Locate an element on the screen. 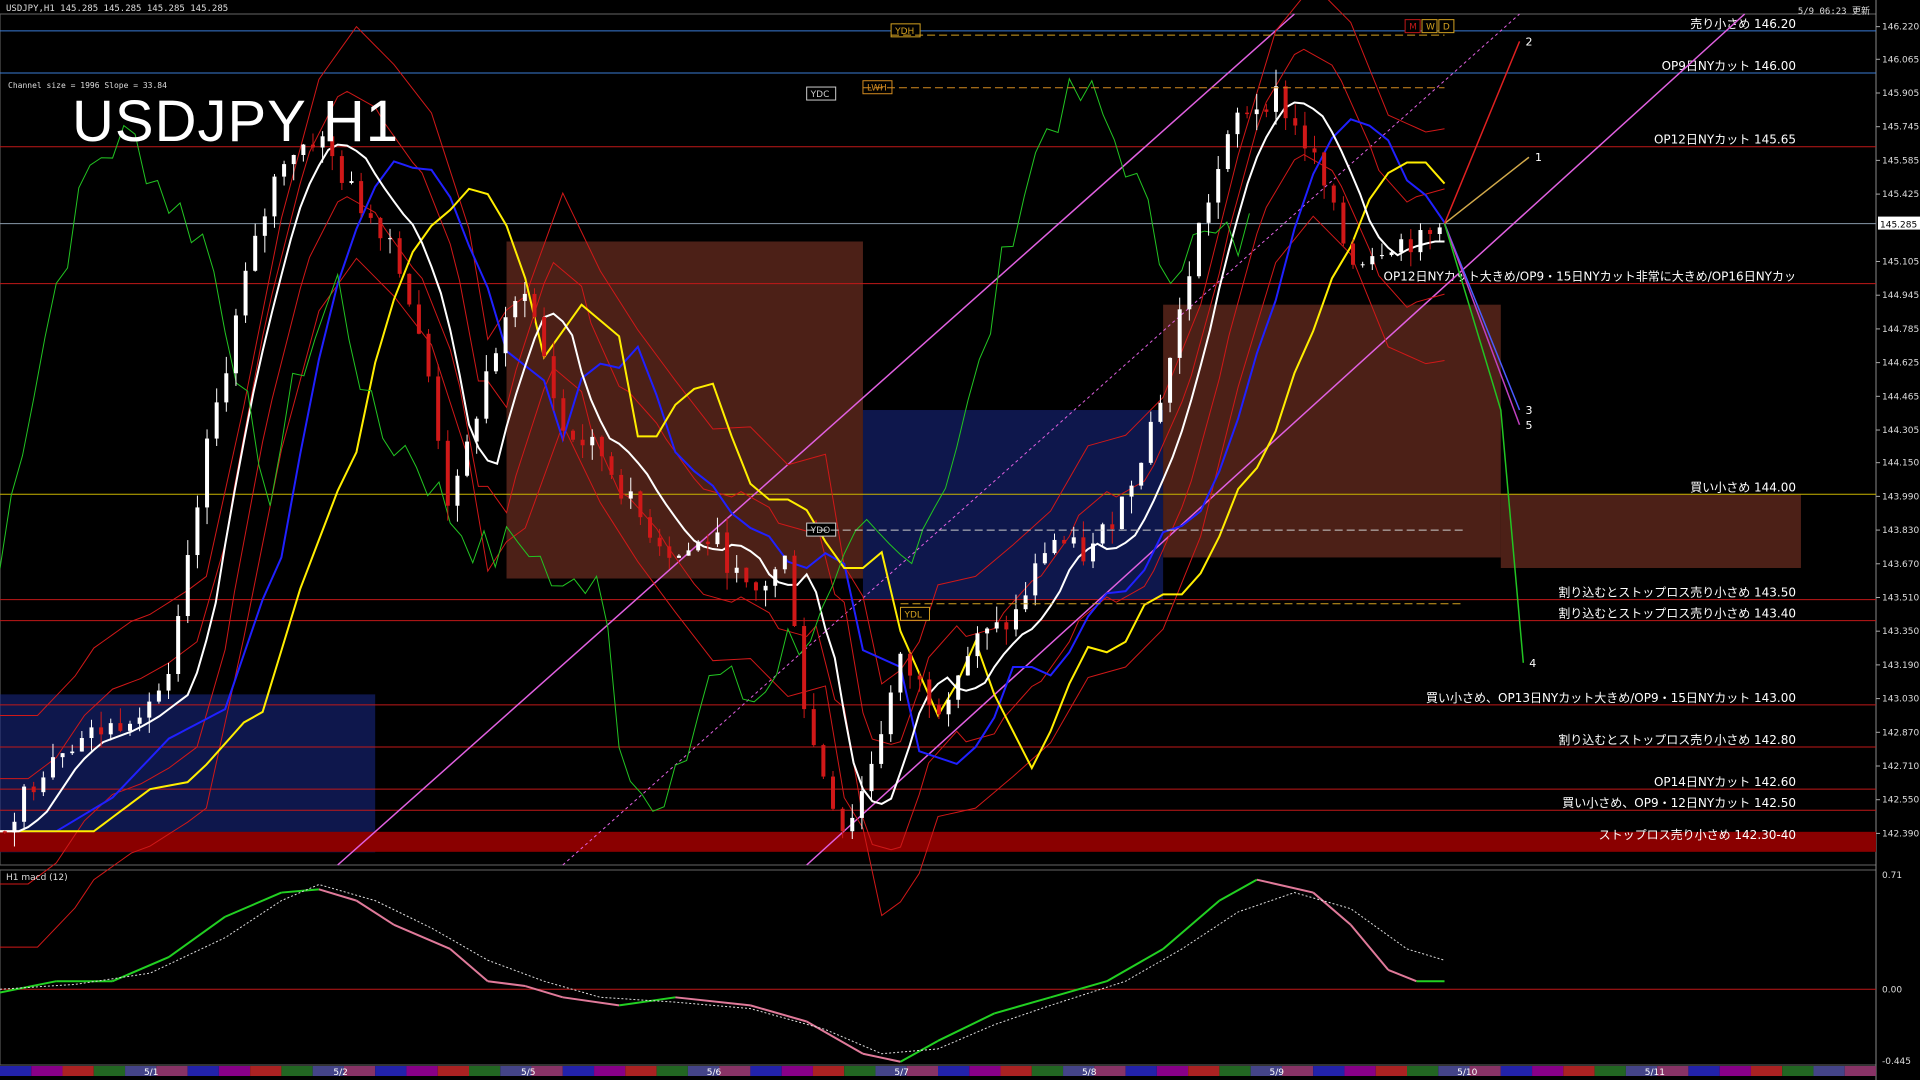 The width and height of the screenshot is (1920, 1080). forecast-label-3: 5 is located at coordinates (1529, 425).